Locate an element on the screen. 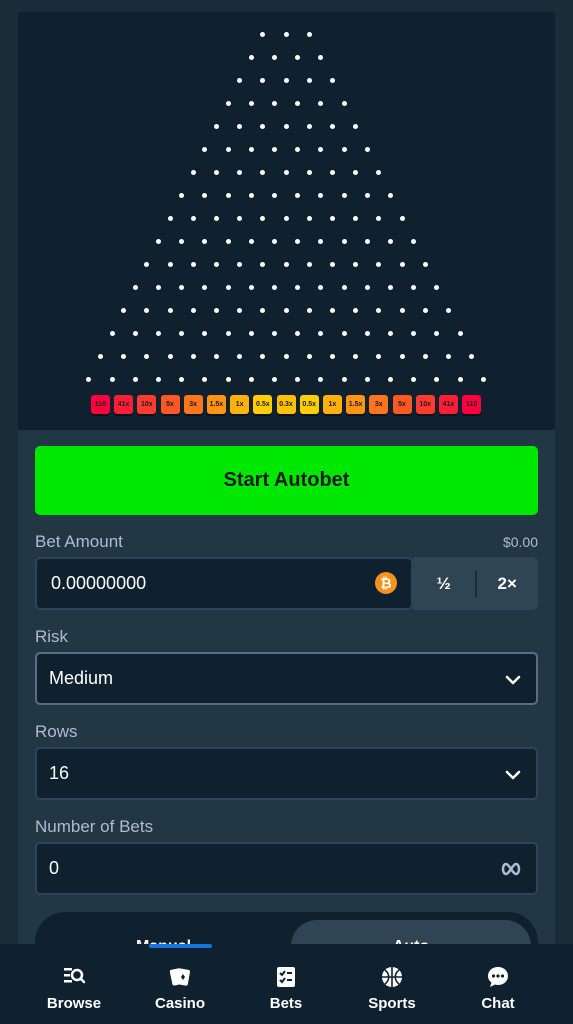  number-of-bets-field: 0 is located at coordinates (286, 868).